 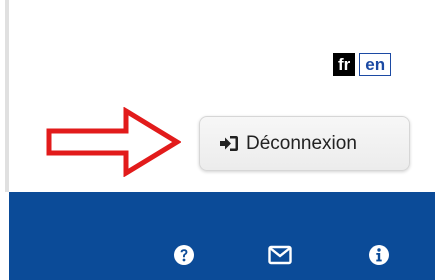 I want to click on left-border, so click(x=7, y=96).